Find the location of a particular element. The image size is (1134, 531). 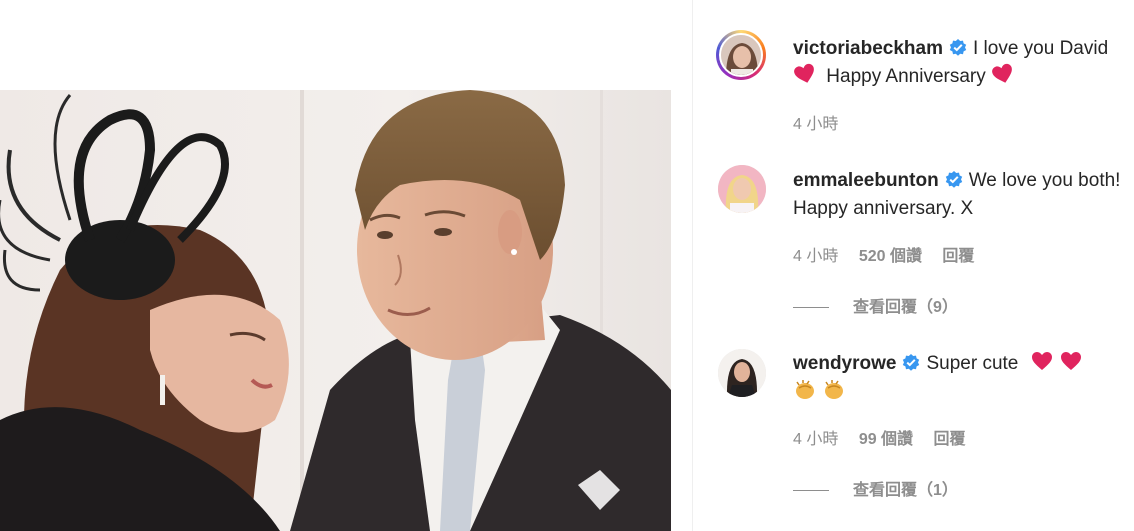

view-replies-label: 查看回覆（1） is located at coordinates (905, 490).